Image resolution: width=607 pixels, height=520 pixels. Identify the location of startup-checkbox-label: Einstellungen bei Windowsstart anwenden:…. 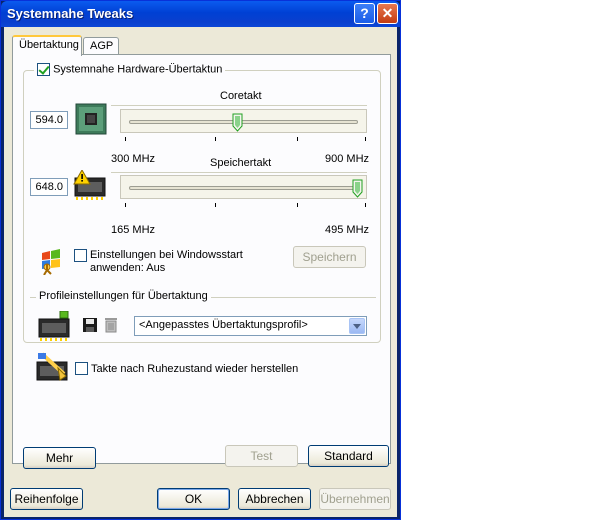
(166, 261).